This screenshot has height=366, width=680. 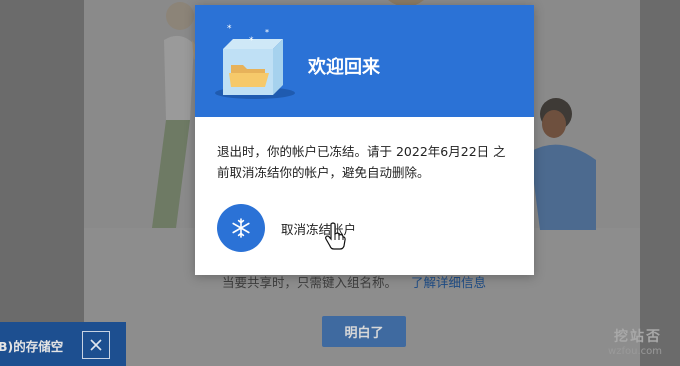 What do you see at coordinates (344, 67) in the screenshot?
I see `dialog-title: 欢迎回来` at bounding box center [344, 67].